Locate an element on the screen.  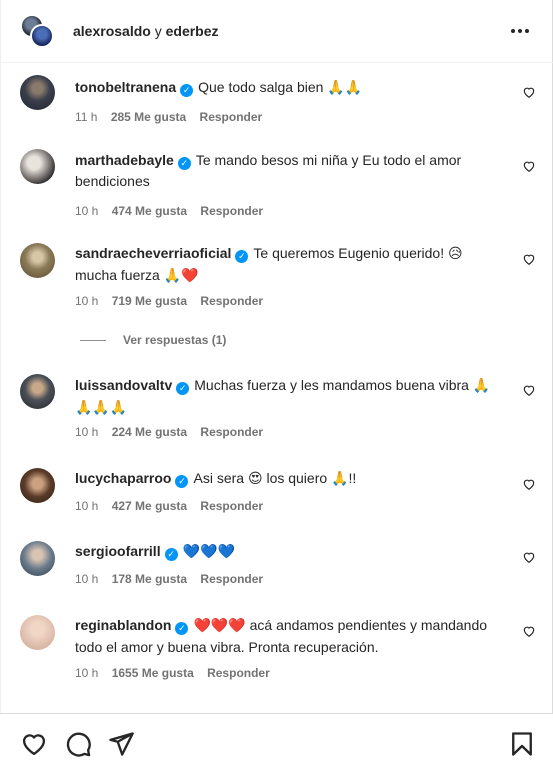
comment-emoji: 😥 is located at coordinates (455, 254).